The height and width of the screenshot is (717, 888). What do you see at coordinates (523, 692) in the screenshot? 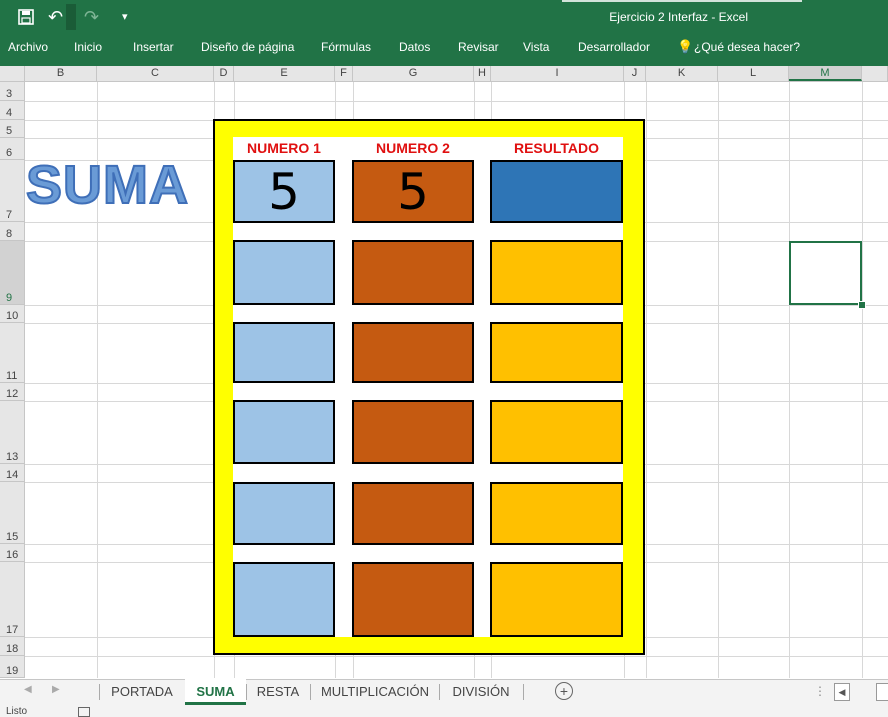
I see `tab-separator` at bounding box center [523, 692].